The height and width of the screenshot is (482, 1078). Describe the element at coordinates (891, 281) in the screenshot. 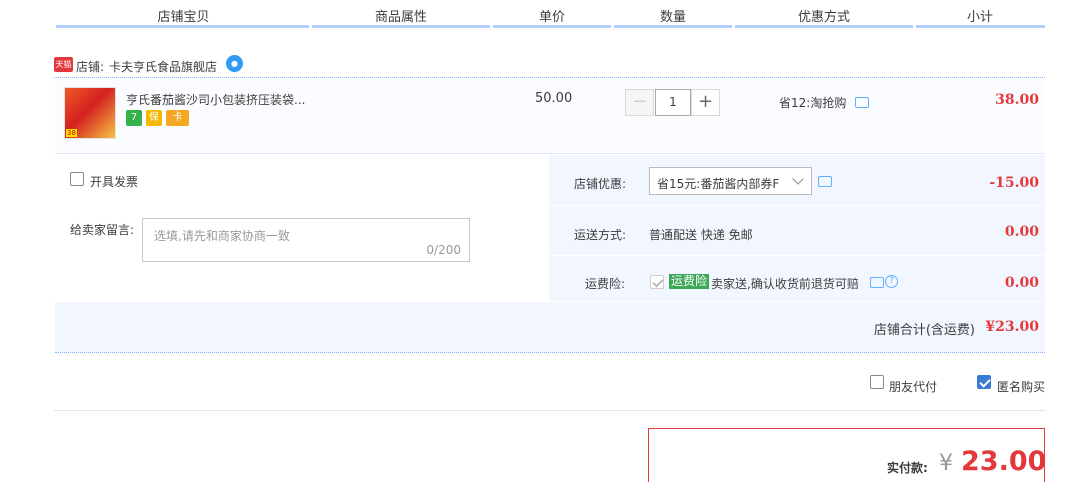

I see `help-question-icon: ?` at that location.